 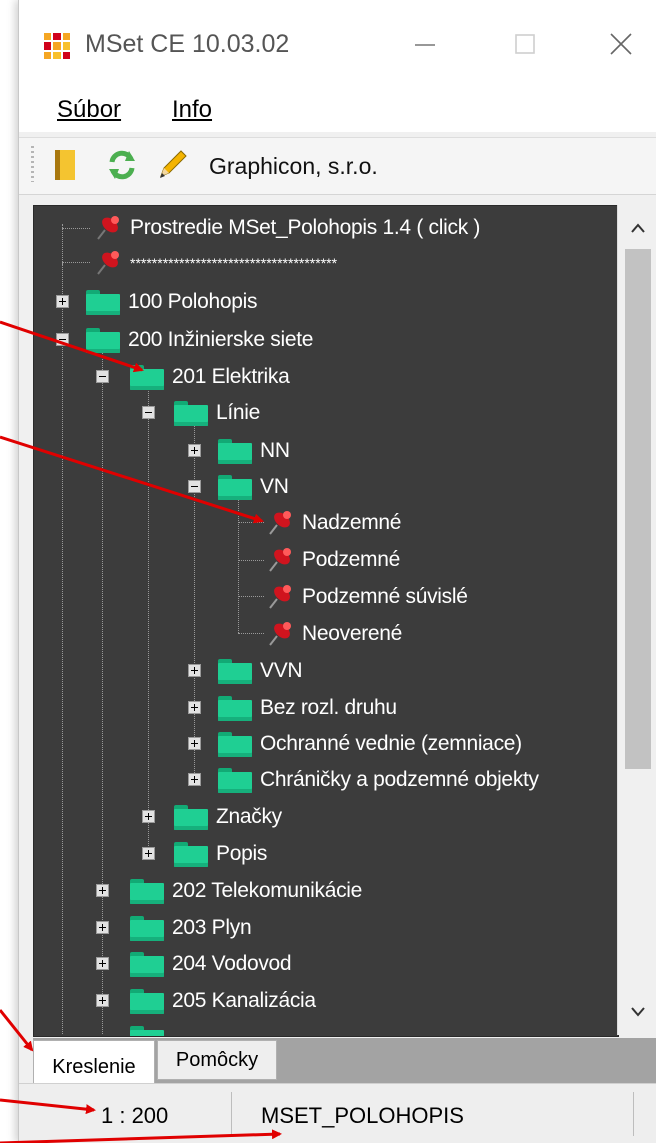 What do you see at coordinates (217, 1060) in the screenshot?
I see `tab-pomocky: Pomôcky` at bounding box center [217, 1060].